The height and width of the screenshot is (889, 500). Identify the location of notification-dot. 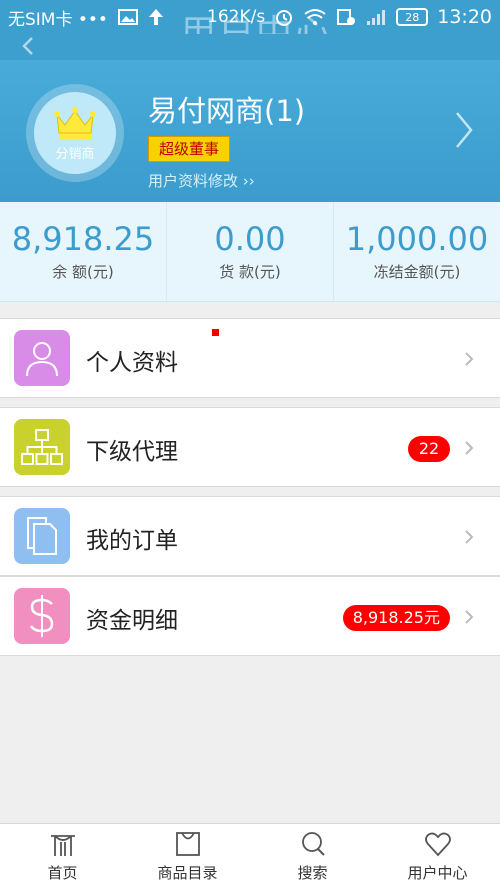
(215, 332).